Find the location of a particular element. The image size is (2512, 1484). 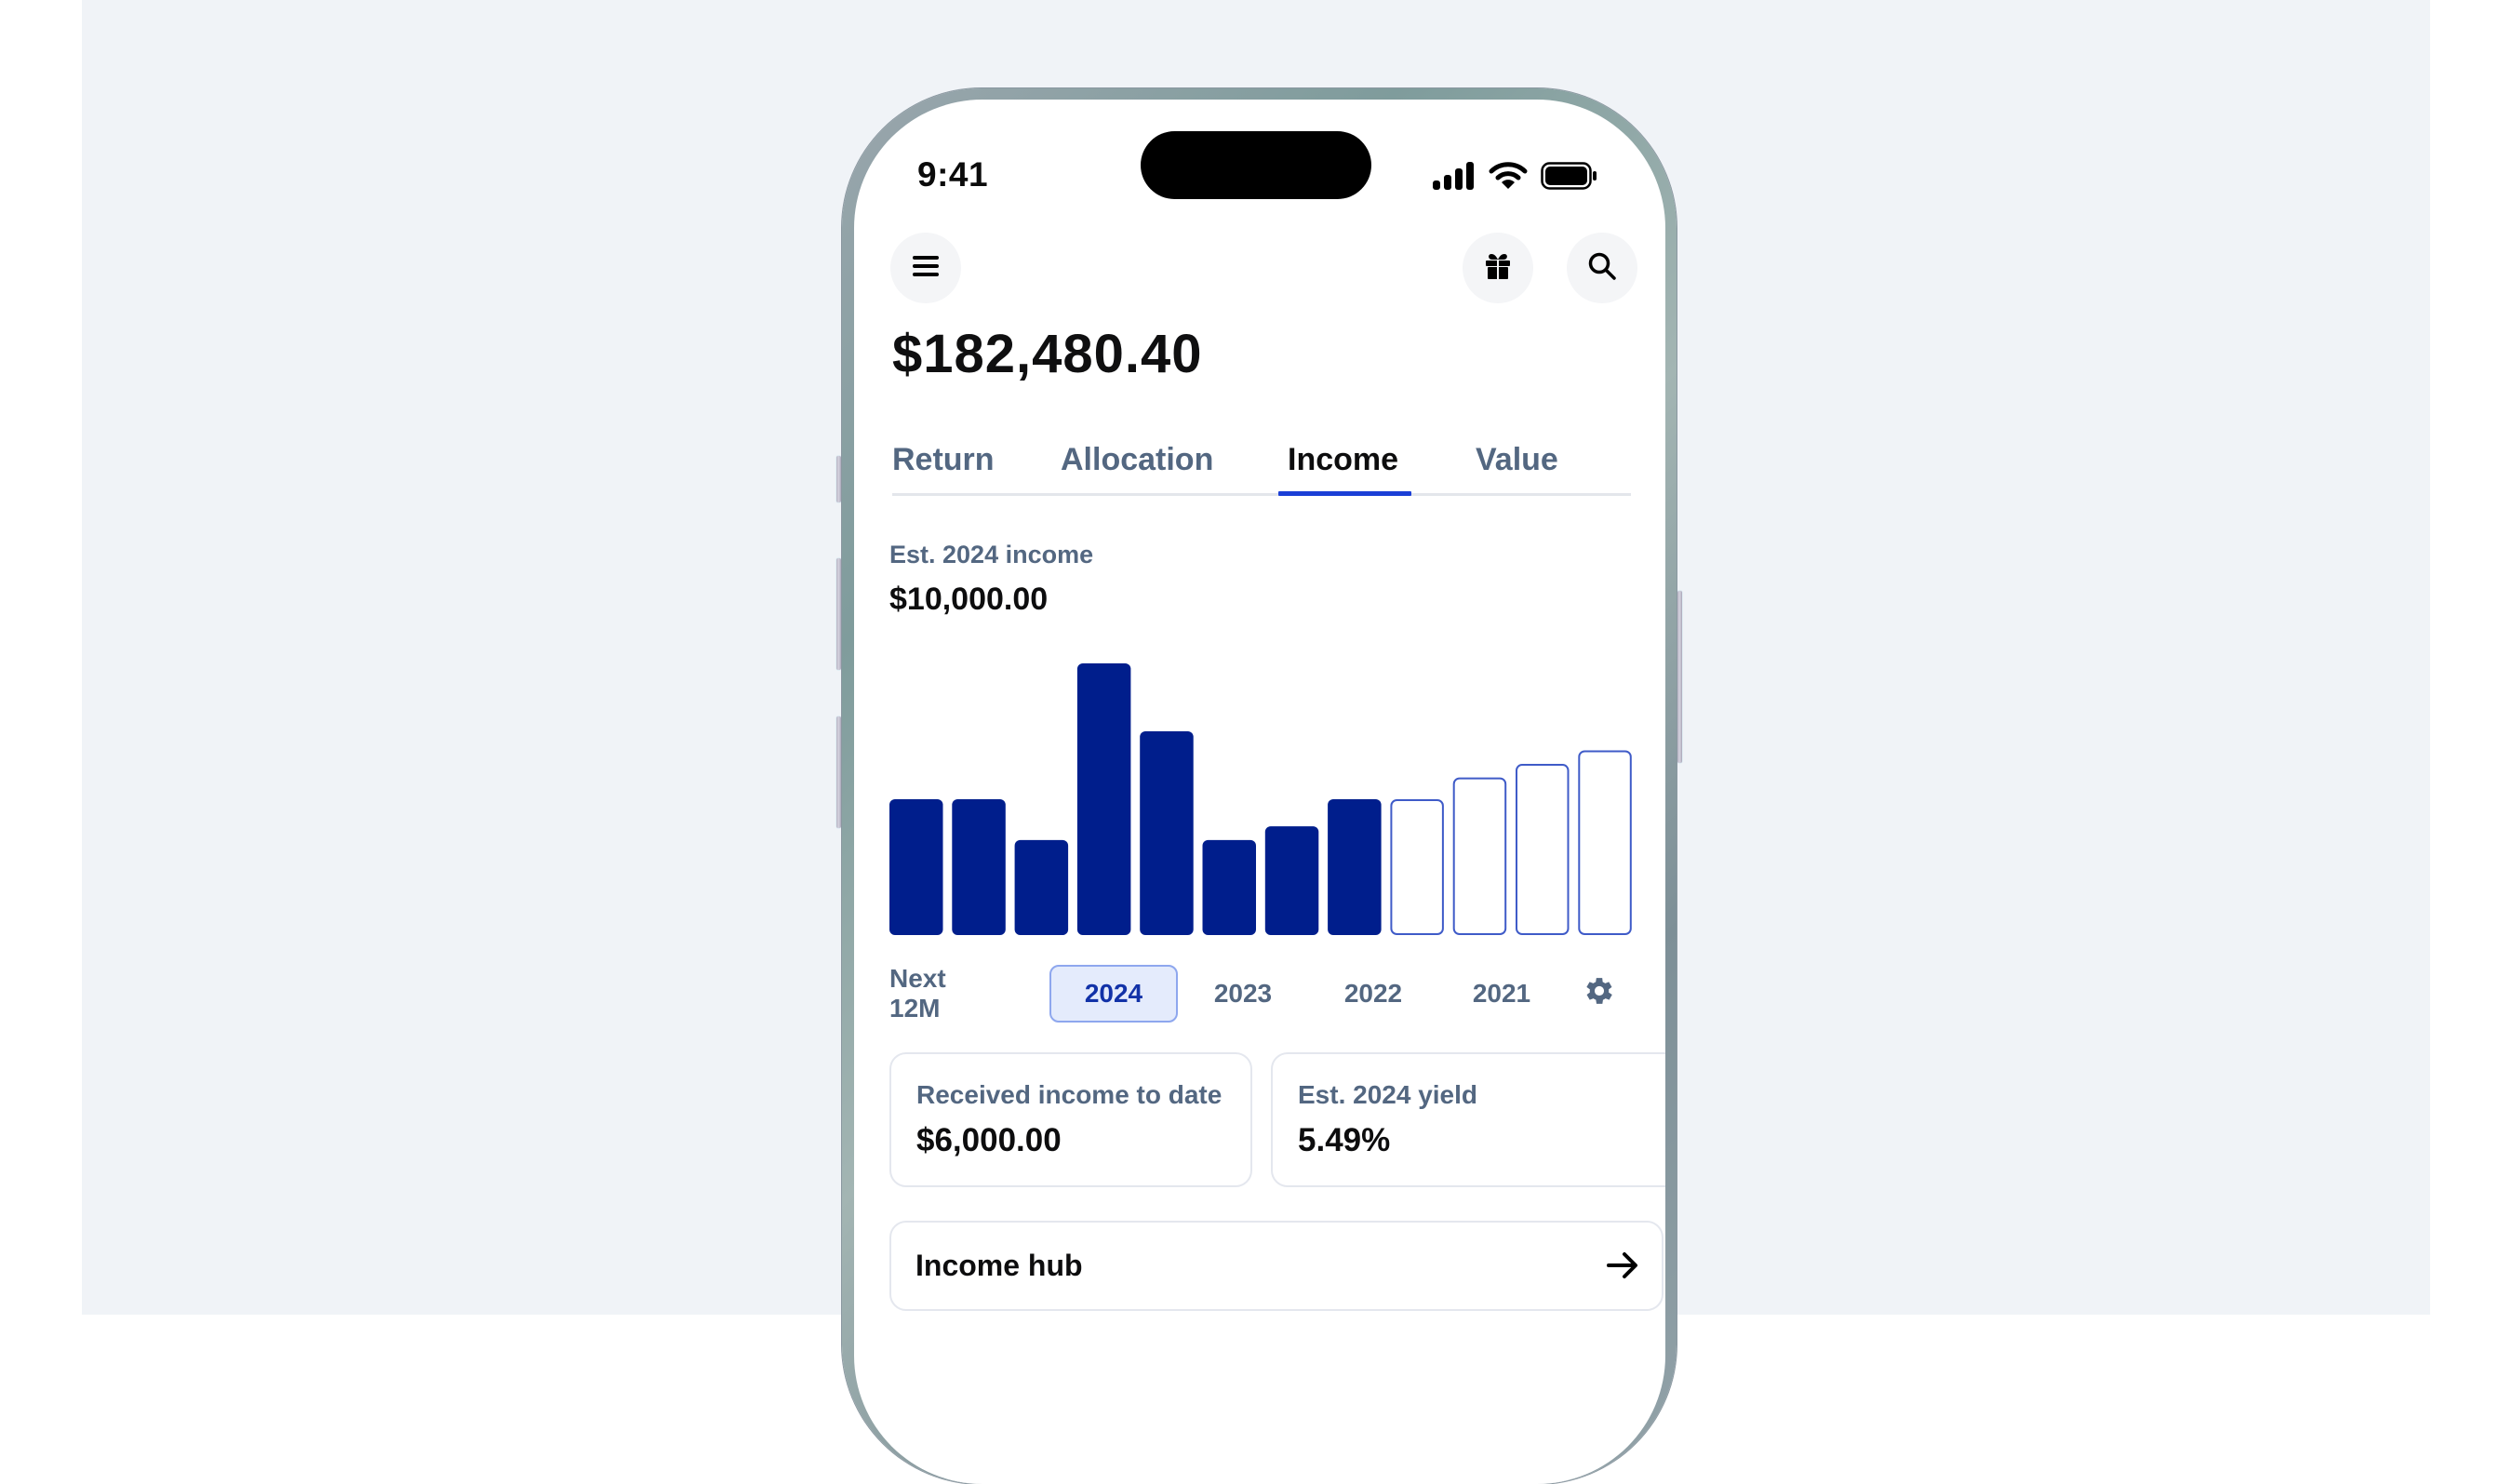

portfolio-balance: $182,480.40 is located at coordinates (1047, 354).